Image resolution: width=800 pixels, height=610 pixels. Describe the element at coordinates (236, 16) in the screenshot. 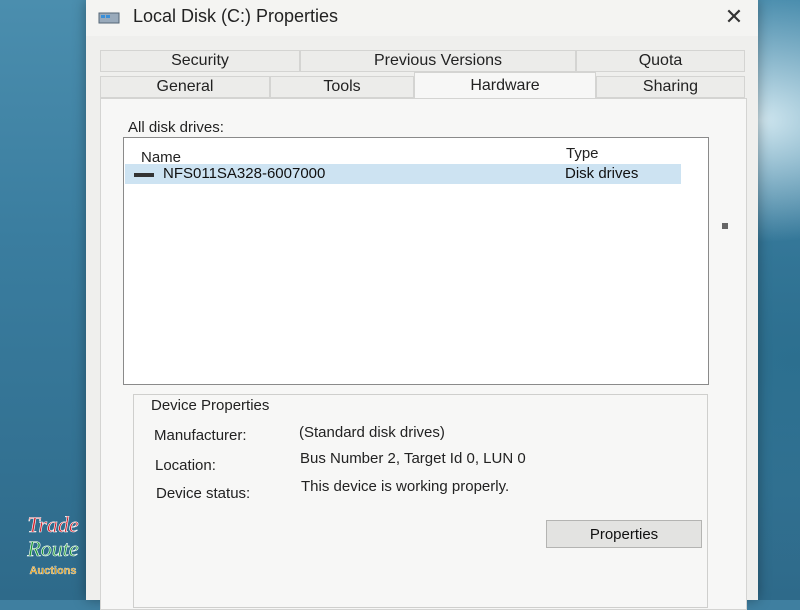

I see `window-title: Local Disk (C:) Properties` at that location.